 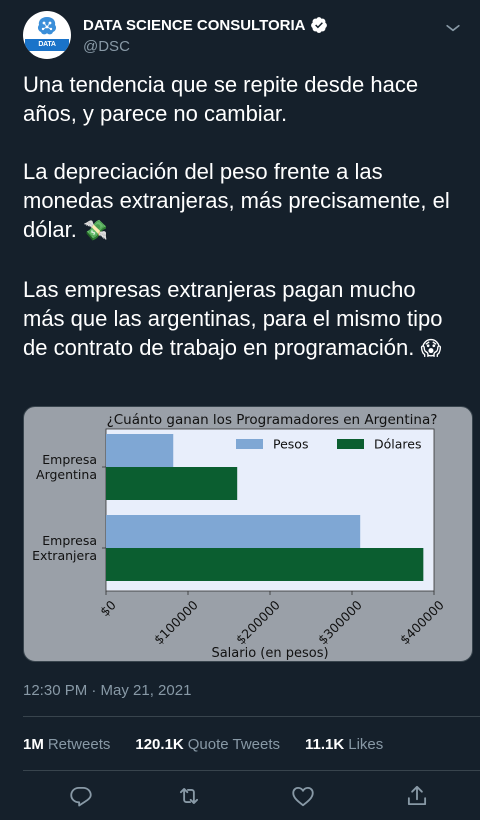 I want to click on like-icon, so click(x=303, y=796).